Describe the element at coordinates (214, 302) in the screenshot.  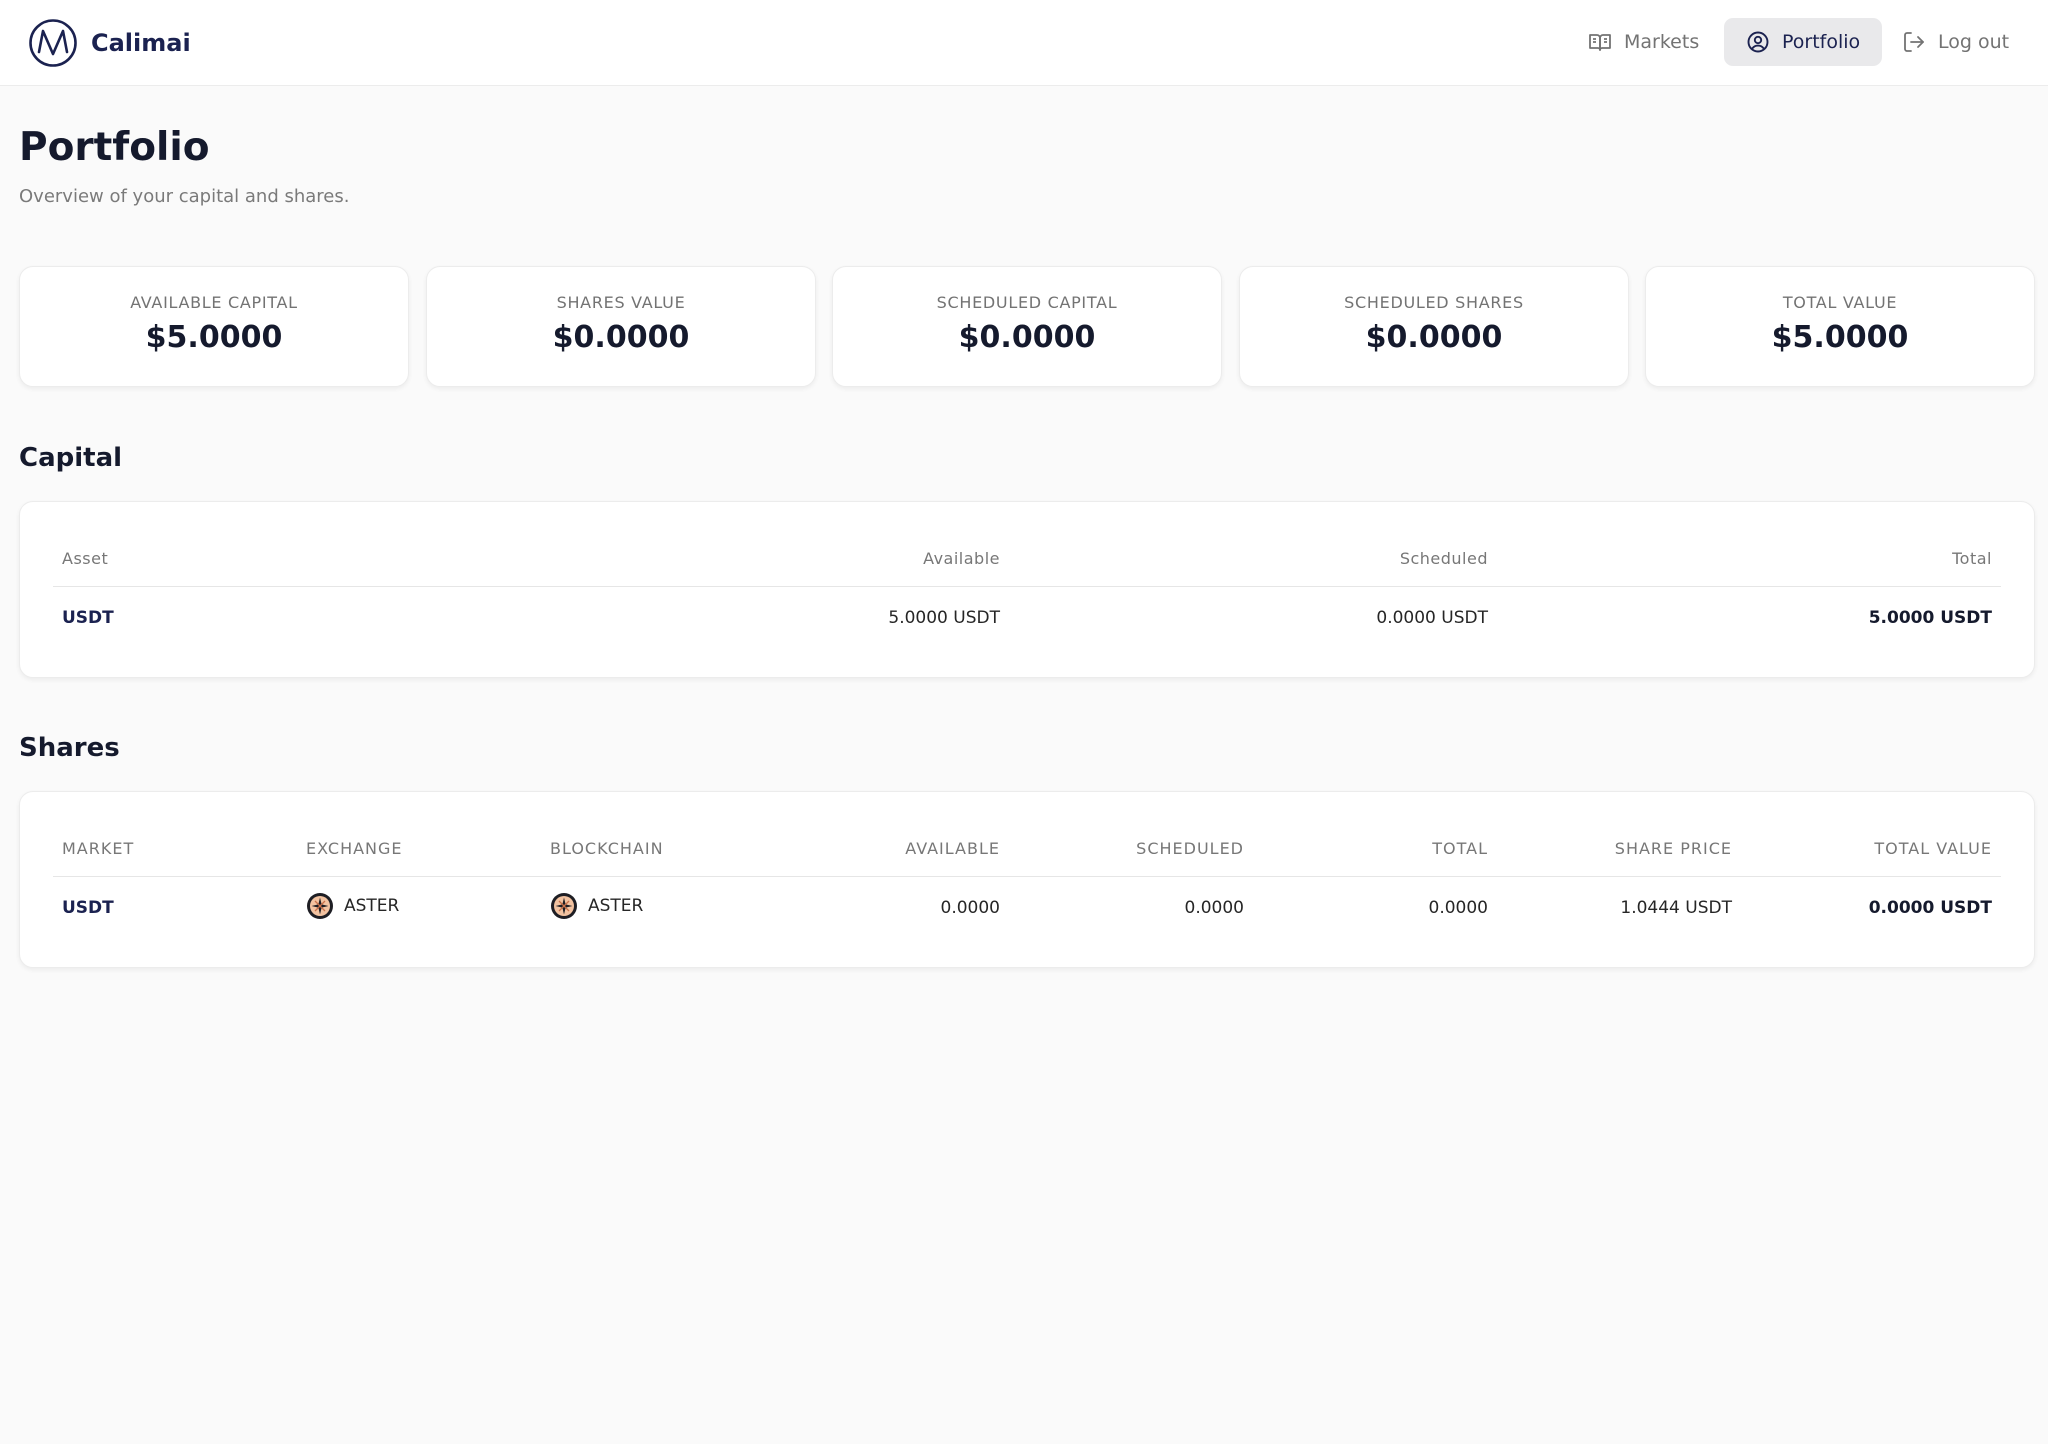
I see `stat-label: AVAILABLE CAPITAL` at that location.